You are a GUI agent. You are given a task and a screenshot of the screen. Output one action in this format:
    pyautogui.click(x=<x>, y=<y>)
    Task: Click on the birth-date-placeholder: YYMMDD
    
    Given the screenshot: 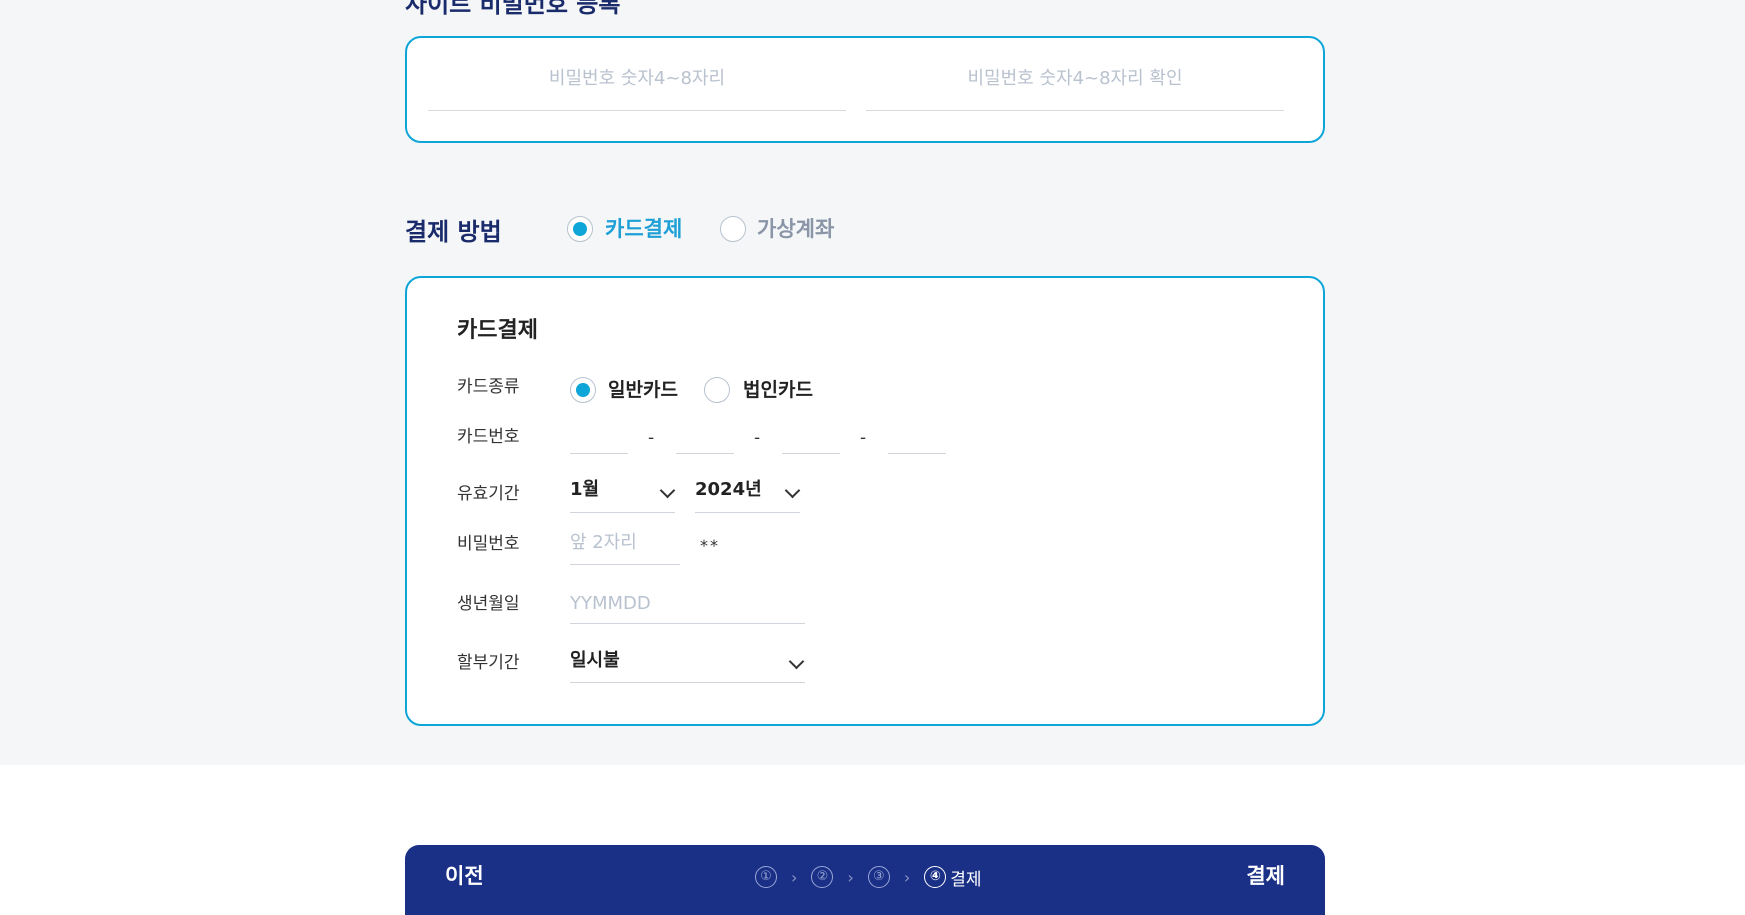 What is the action you would take?
    pyautogui.click(x=610, y=603)
    